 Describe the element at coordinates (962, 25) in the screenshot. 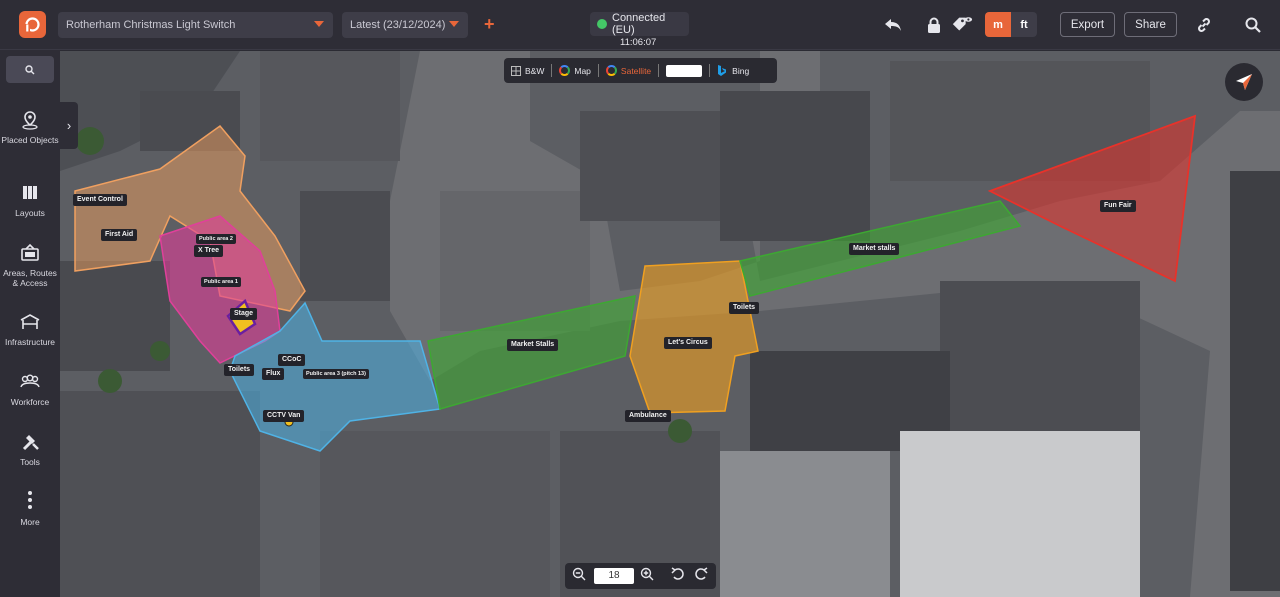

I see `tag-visibility-icon` at that location.